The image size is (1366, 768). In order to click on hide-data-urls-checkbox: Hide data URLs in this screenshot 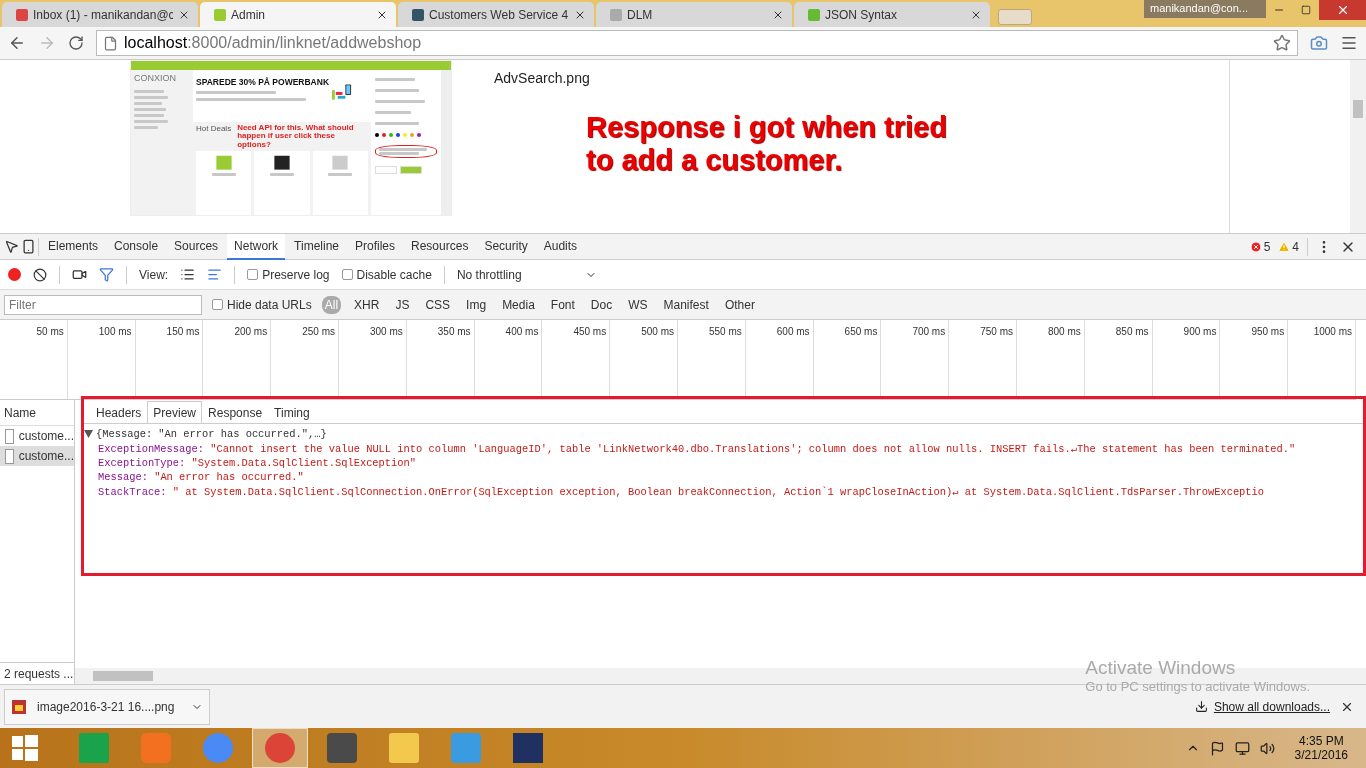, I will do `click(262, 304)`.